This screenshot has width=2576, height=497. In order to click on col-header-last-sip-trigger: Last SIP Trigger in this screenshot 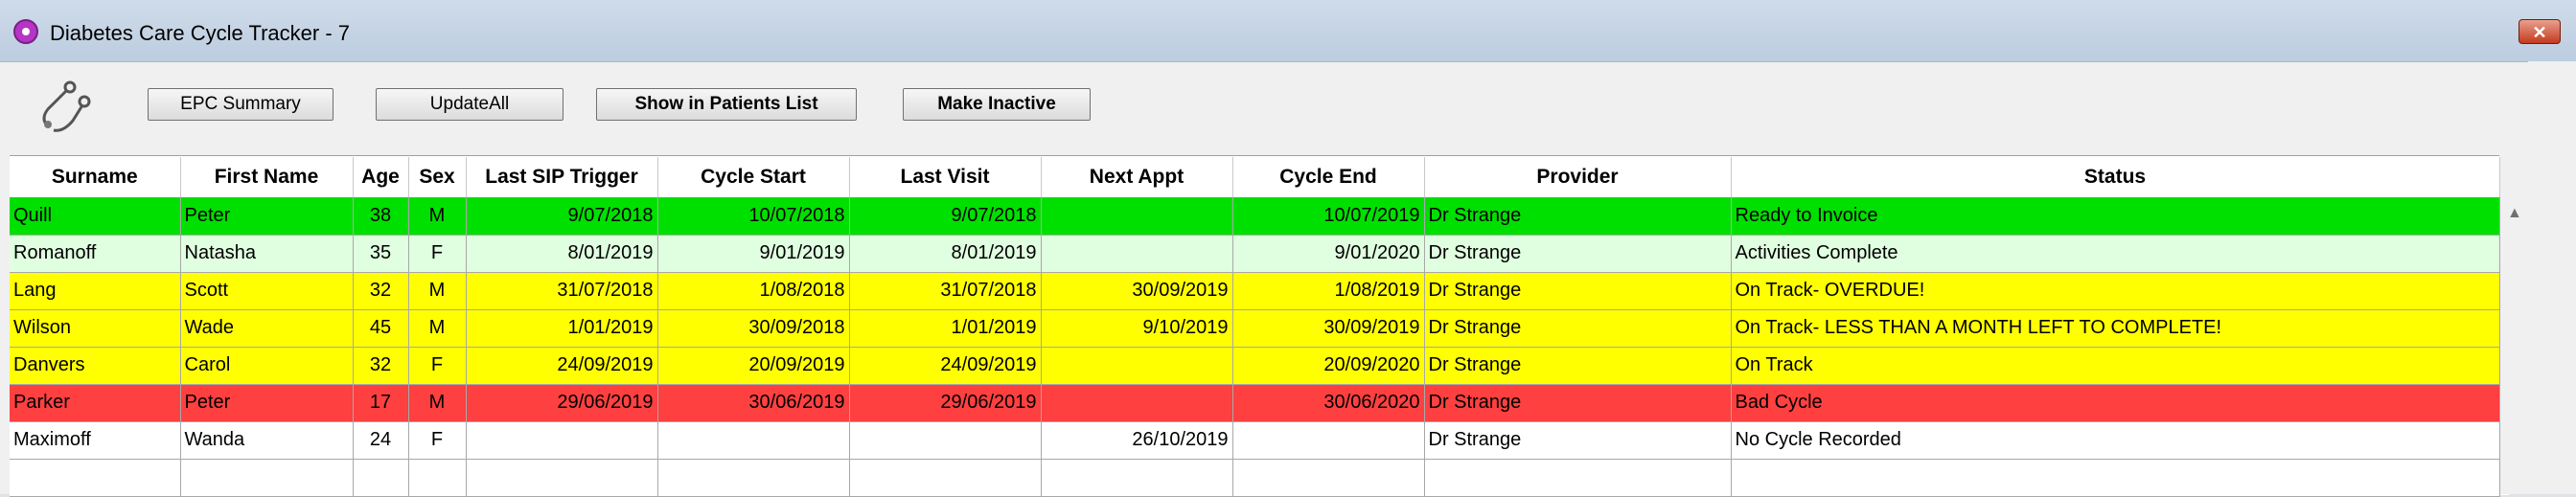, I will do `click(562, 177)`.